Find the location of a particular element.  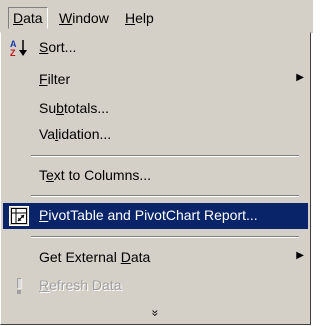

label-pre: Su is located at coordinates (48, 108).